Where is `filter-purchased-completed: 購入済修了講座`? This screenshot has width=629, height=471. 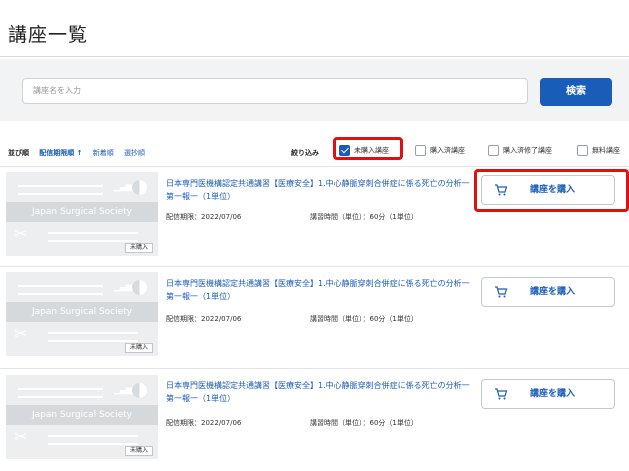
filter-purchased-completed: 購入済修了講座 is located at coordinates (520, 150).